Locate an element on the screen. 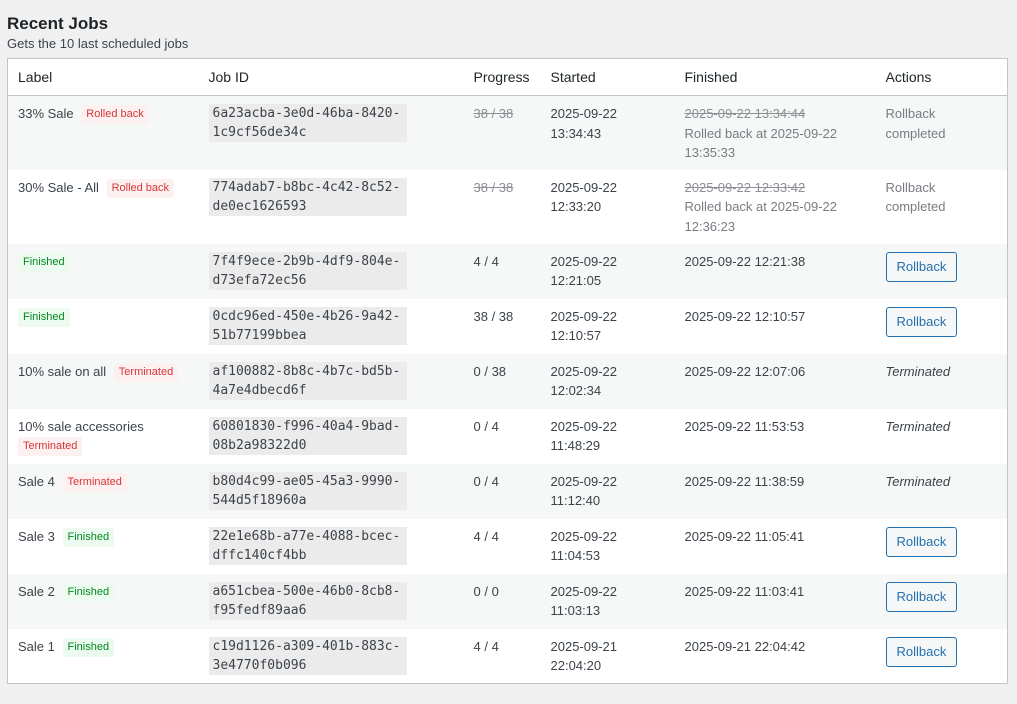  started-cell: 2025-09-22 12:33:20 is located at coordinates (584, 197).